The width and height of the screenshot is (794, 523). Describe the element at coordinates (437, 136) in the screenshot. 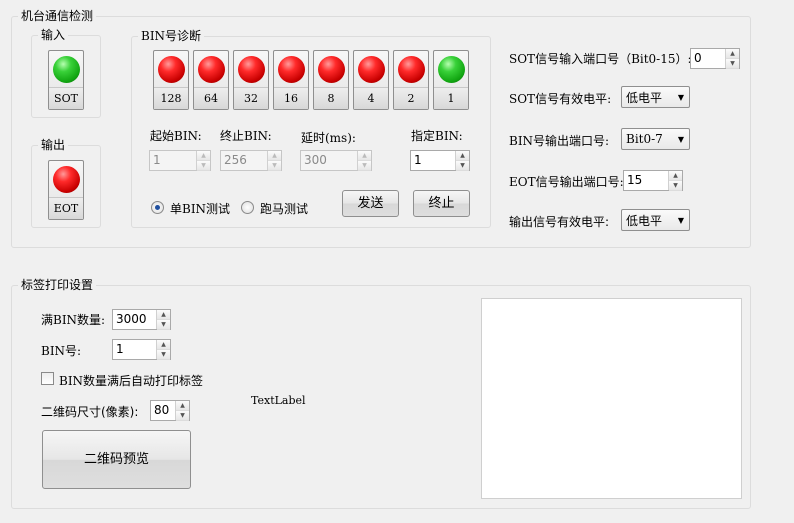

I see `specified-bin-label: 指定BIN:` at that location.